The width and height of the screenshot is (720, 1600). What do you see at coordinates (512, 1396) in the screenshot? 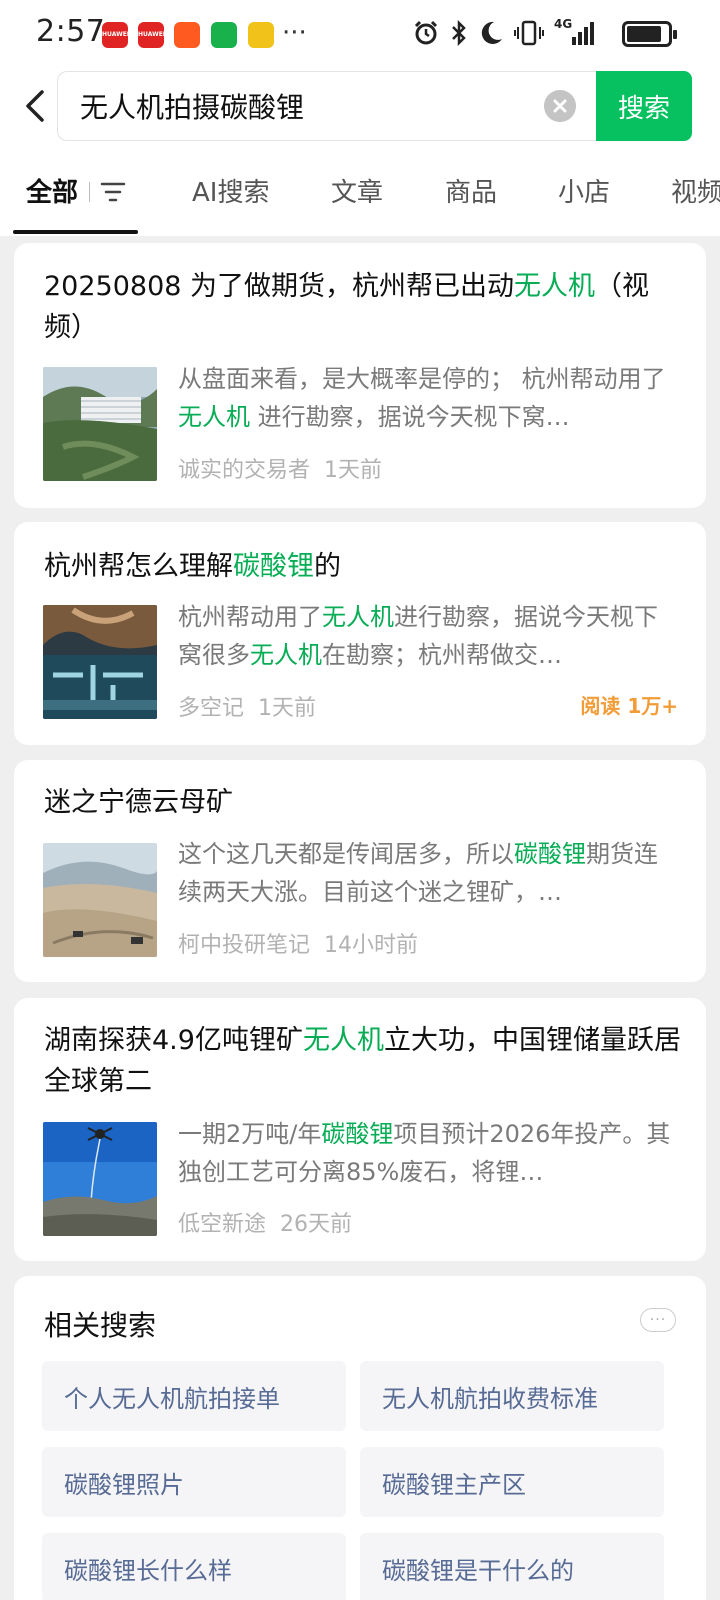
I see `related-search-chip: 无人机航拍收费标准` at bounding box center [512, 1396].